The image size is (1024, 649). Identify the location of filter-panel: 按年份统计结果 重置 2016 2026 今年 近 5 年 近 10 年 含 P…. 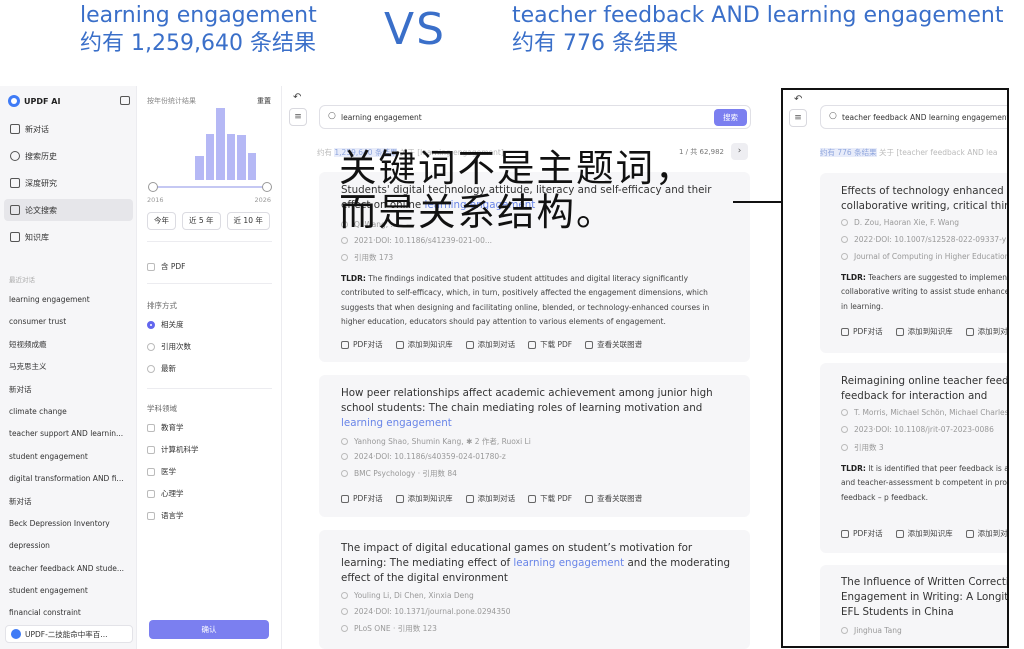
(210, 367).